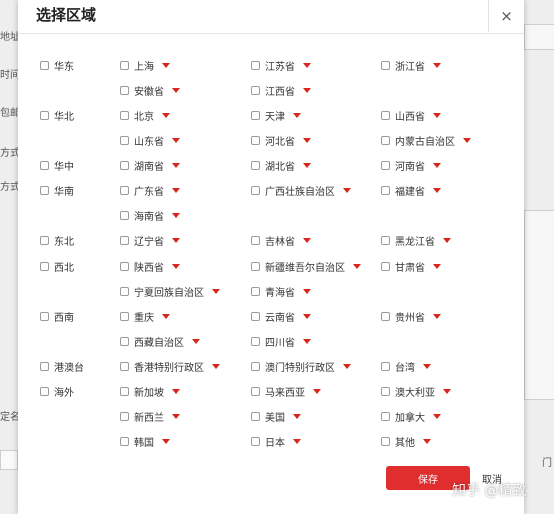 The height and width of the screenshot is (514, 554). Describe the element at coordinates (411, 266) in the screenshot. I see `province-checkbox: 甘肃省` at that location.